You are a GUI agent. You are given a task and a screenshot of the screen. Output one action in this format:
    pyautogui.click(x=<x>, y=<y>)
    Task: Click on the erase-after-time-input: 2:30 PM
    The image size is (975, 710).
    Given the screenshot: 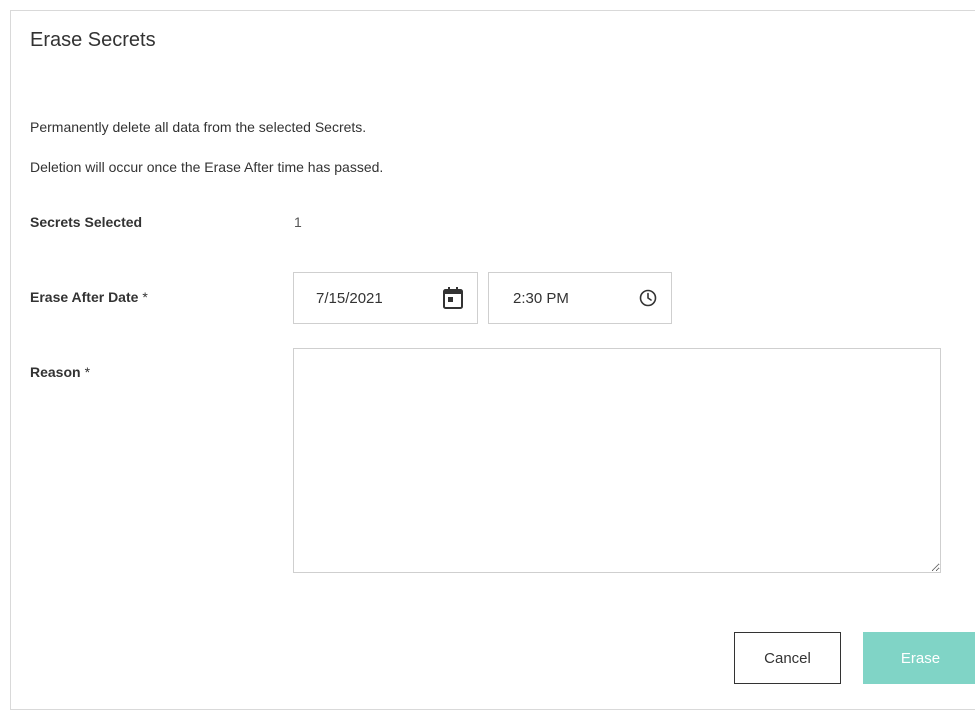 What is the action you would take?
    pyautogui.click(x=580, y=298)
    